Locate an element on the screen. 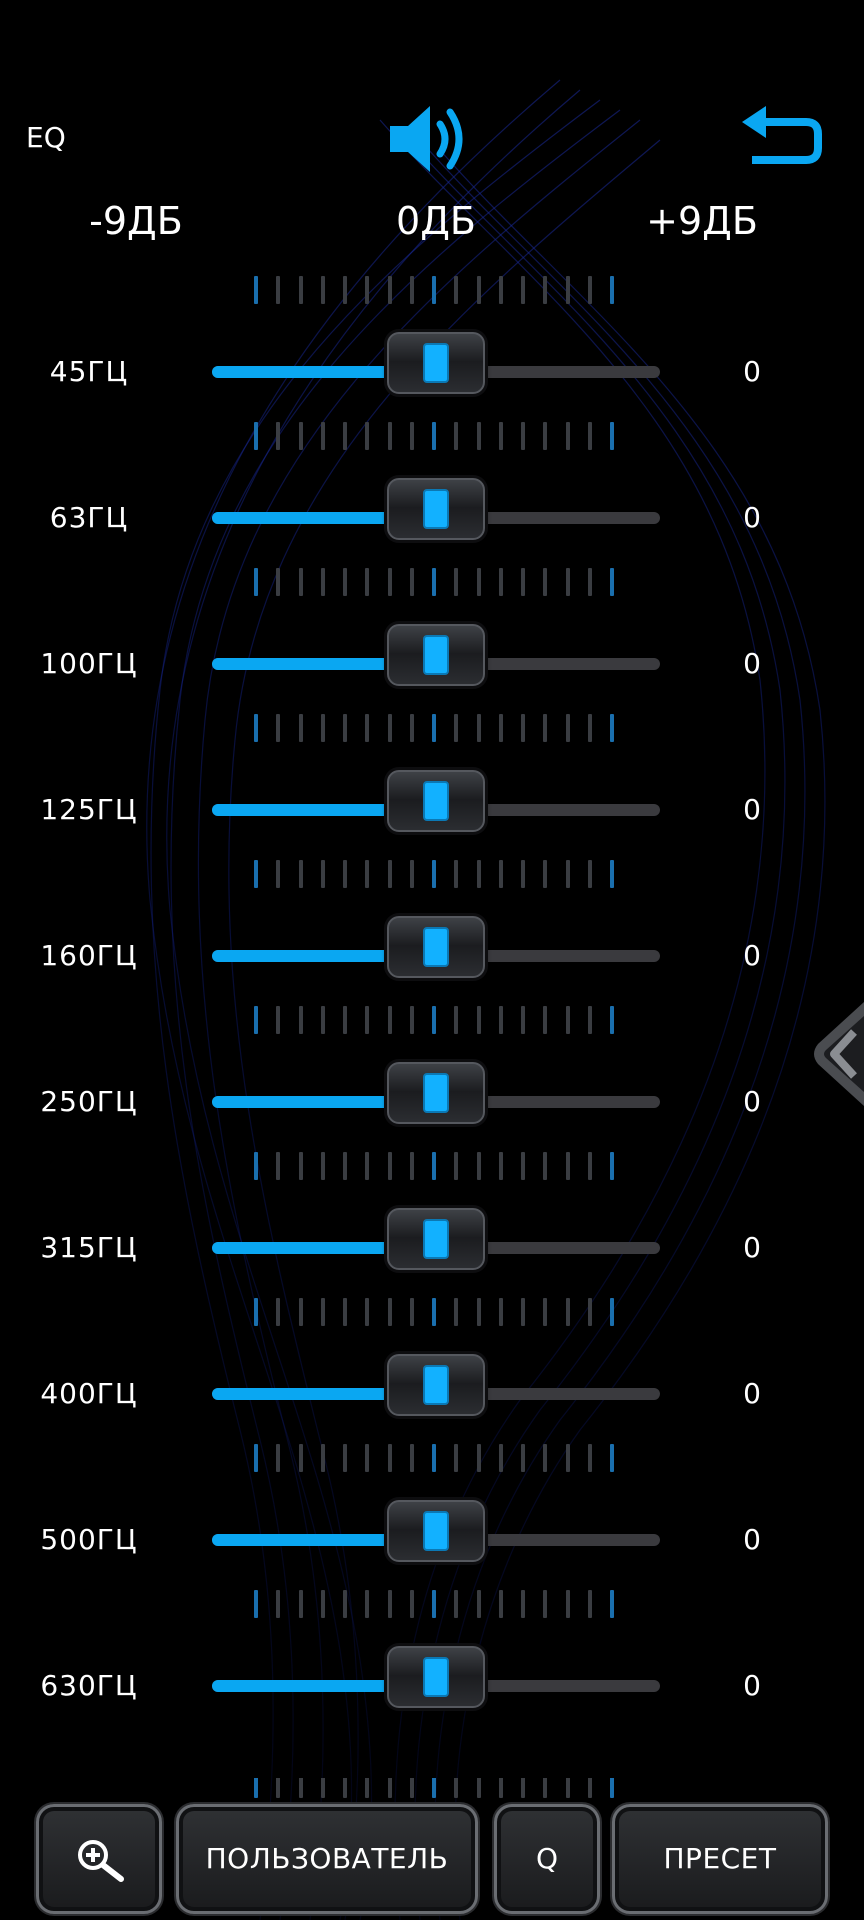 This screenshot has height=1920, width=864. scale-max-label: +9ДБ is located at coordinates (702, 221).